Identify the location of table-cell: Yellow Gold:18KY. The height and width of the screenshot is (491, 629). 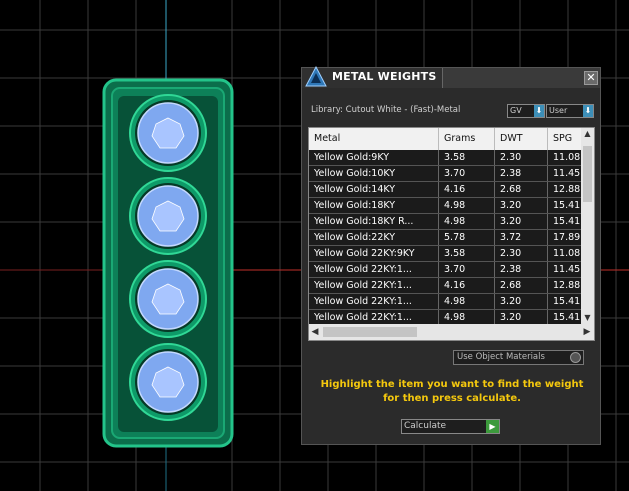
(374, 205).